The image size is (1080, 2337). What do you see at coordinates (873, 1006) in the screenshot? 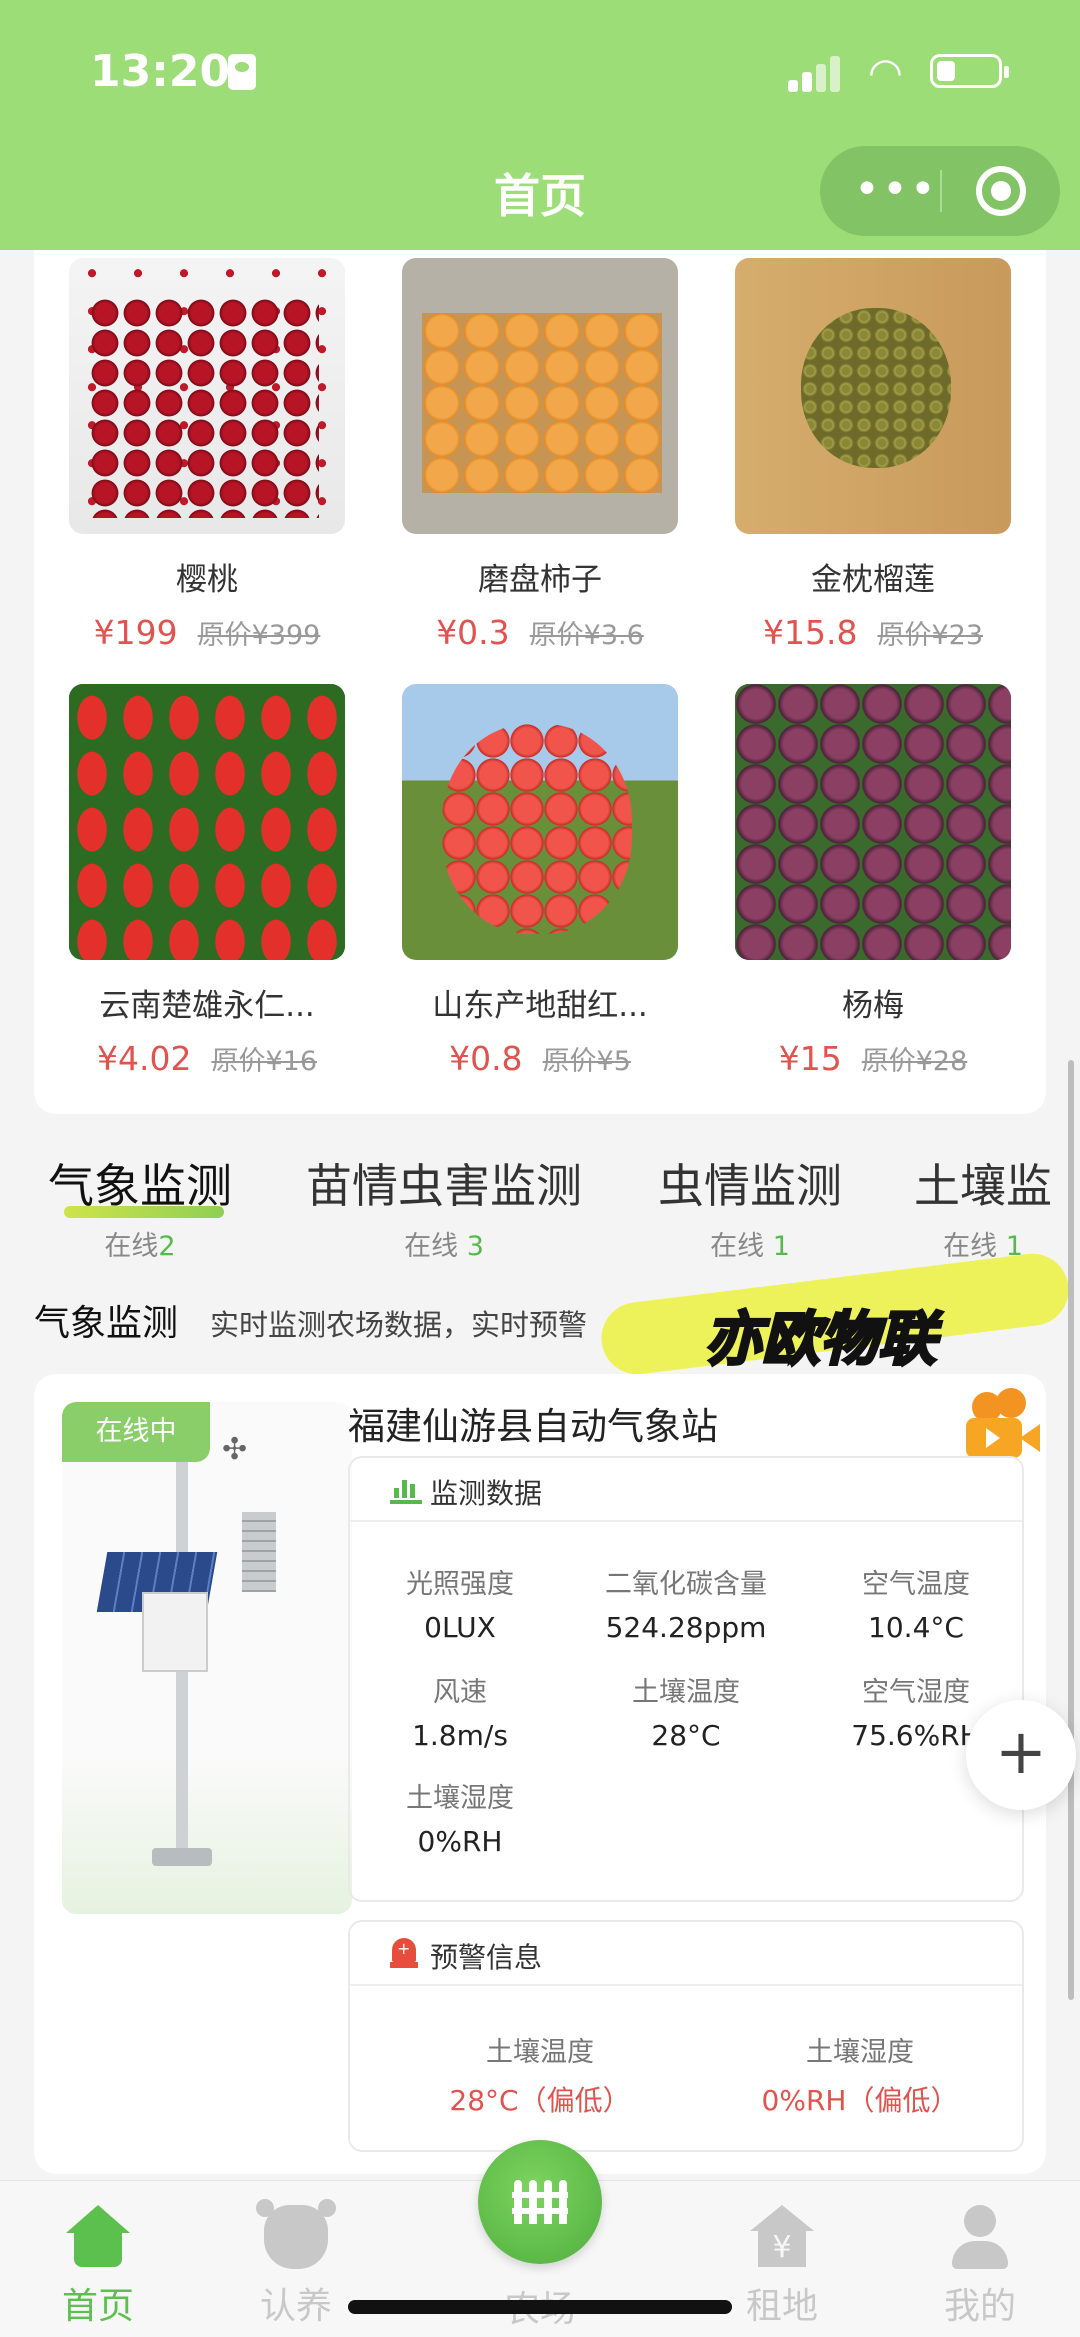
I see `product-name: 杨梅` at bounding box center [873, 1006].